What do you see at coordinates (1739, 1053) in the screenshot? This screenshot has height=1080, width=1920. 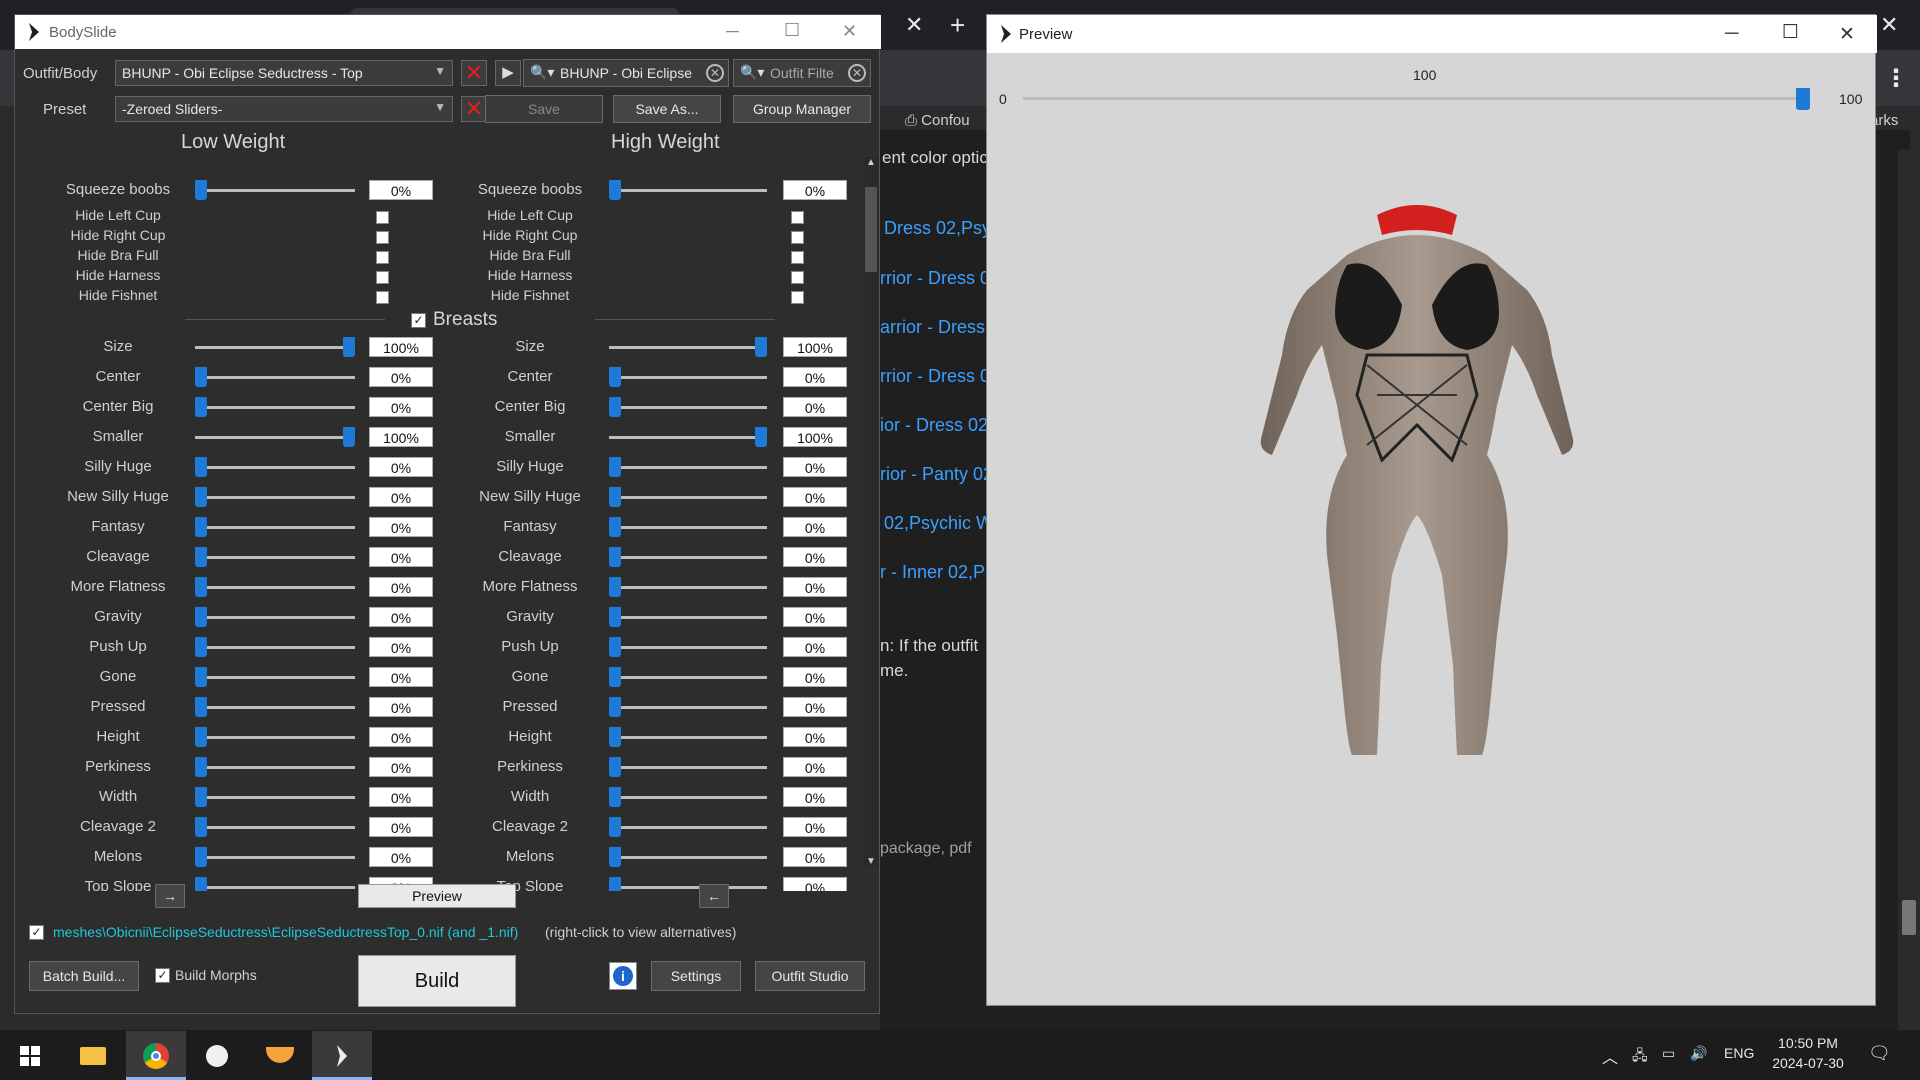 I see `language-indicator: ENG` at bounding box center [1739, 1053].